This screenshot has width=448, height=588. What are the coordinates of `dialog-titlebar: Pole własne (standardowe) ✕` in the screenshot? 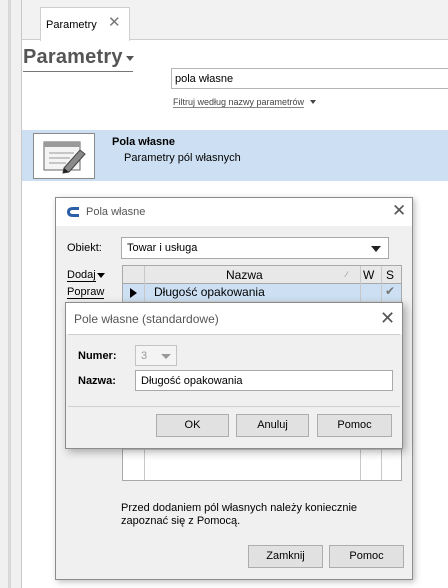 It's located at (234, 318).